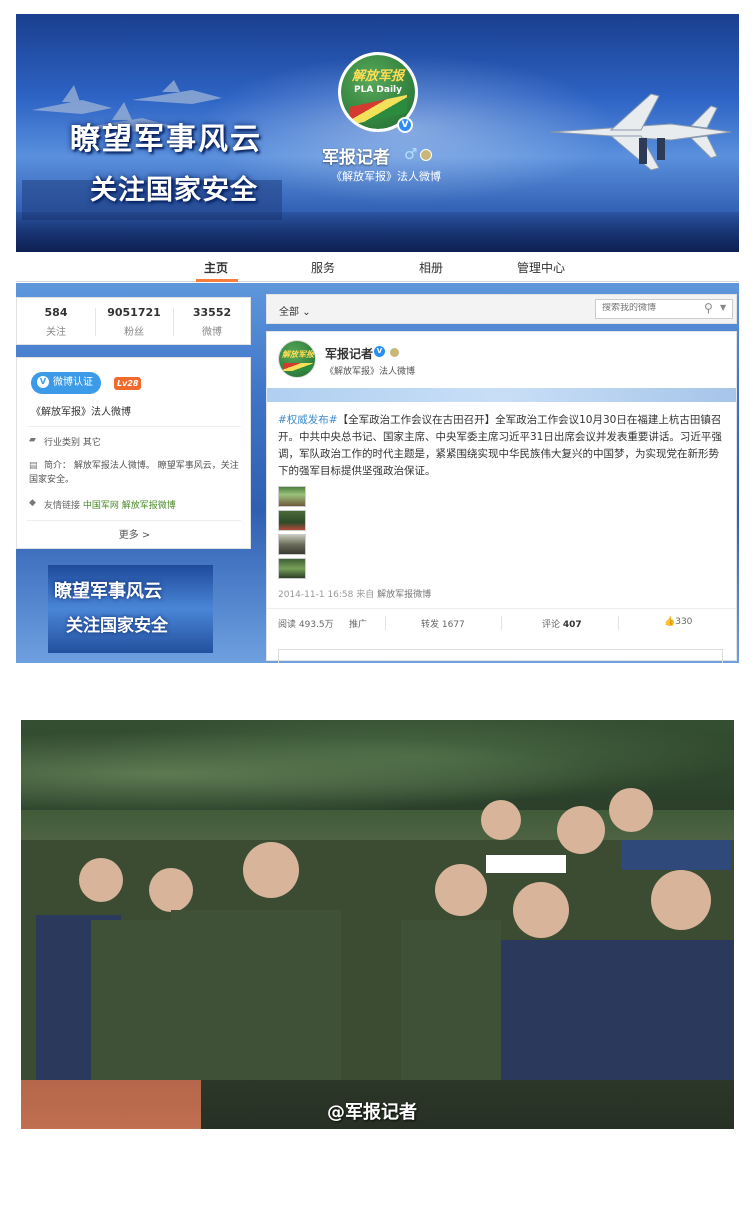  I want to click on search-icon: ⚲, so click(708, 308).